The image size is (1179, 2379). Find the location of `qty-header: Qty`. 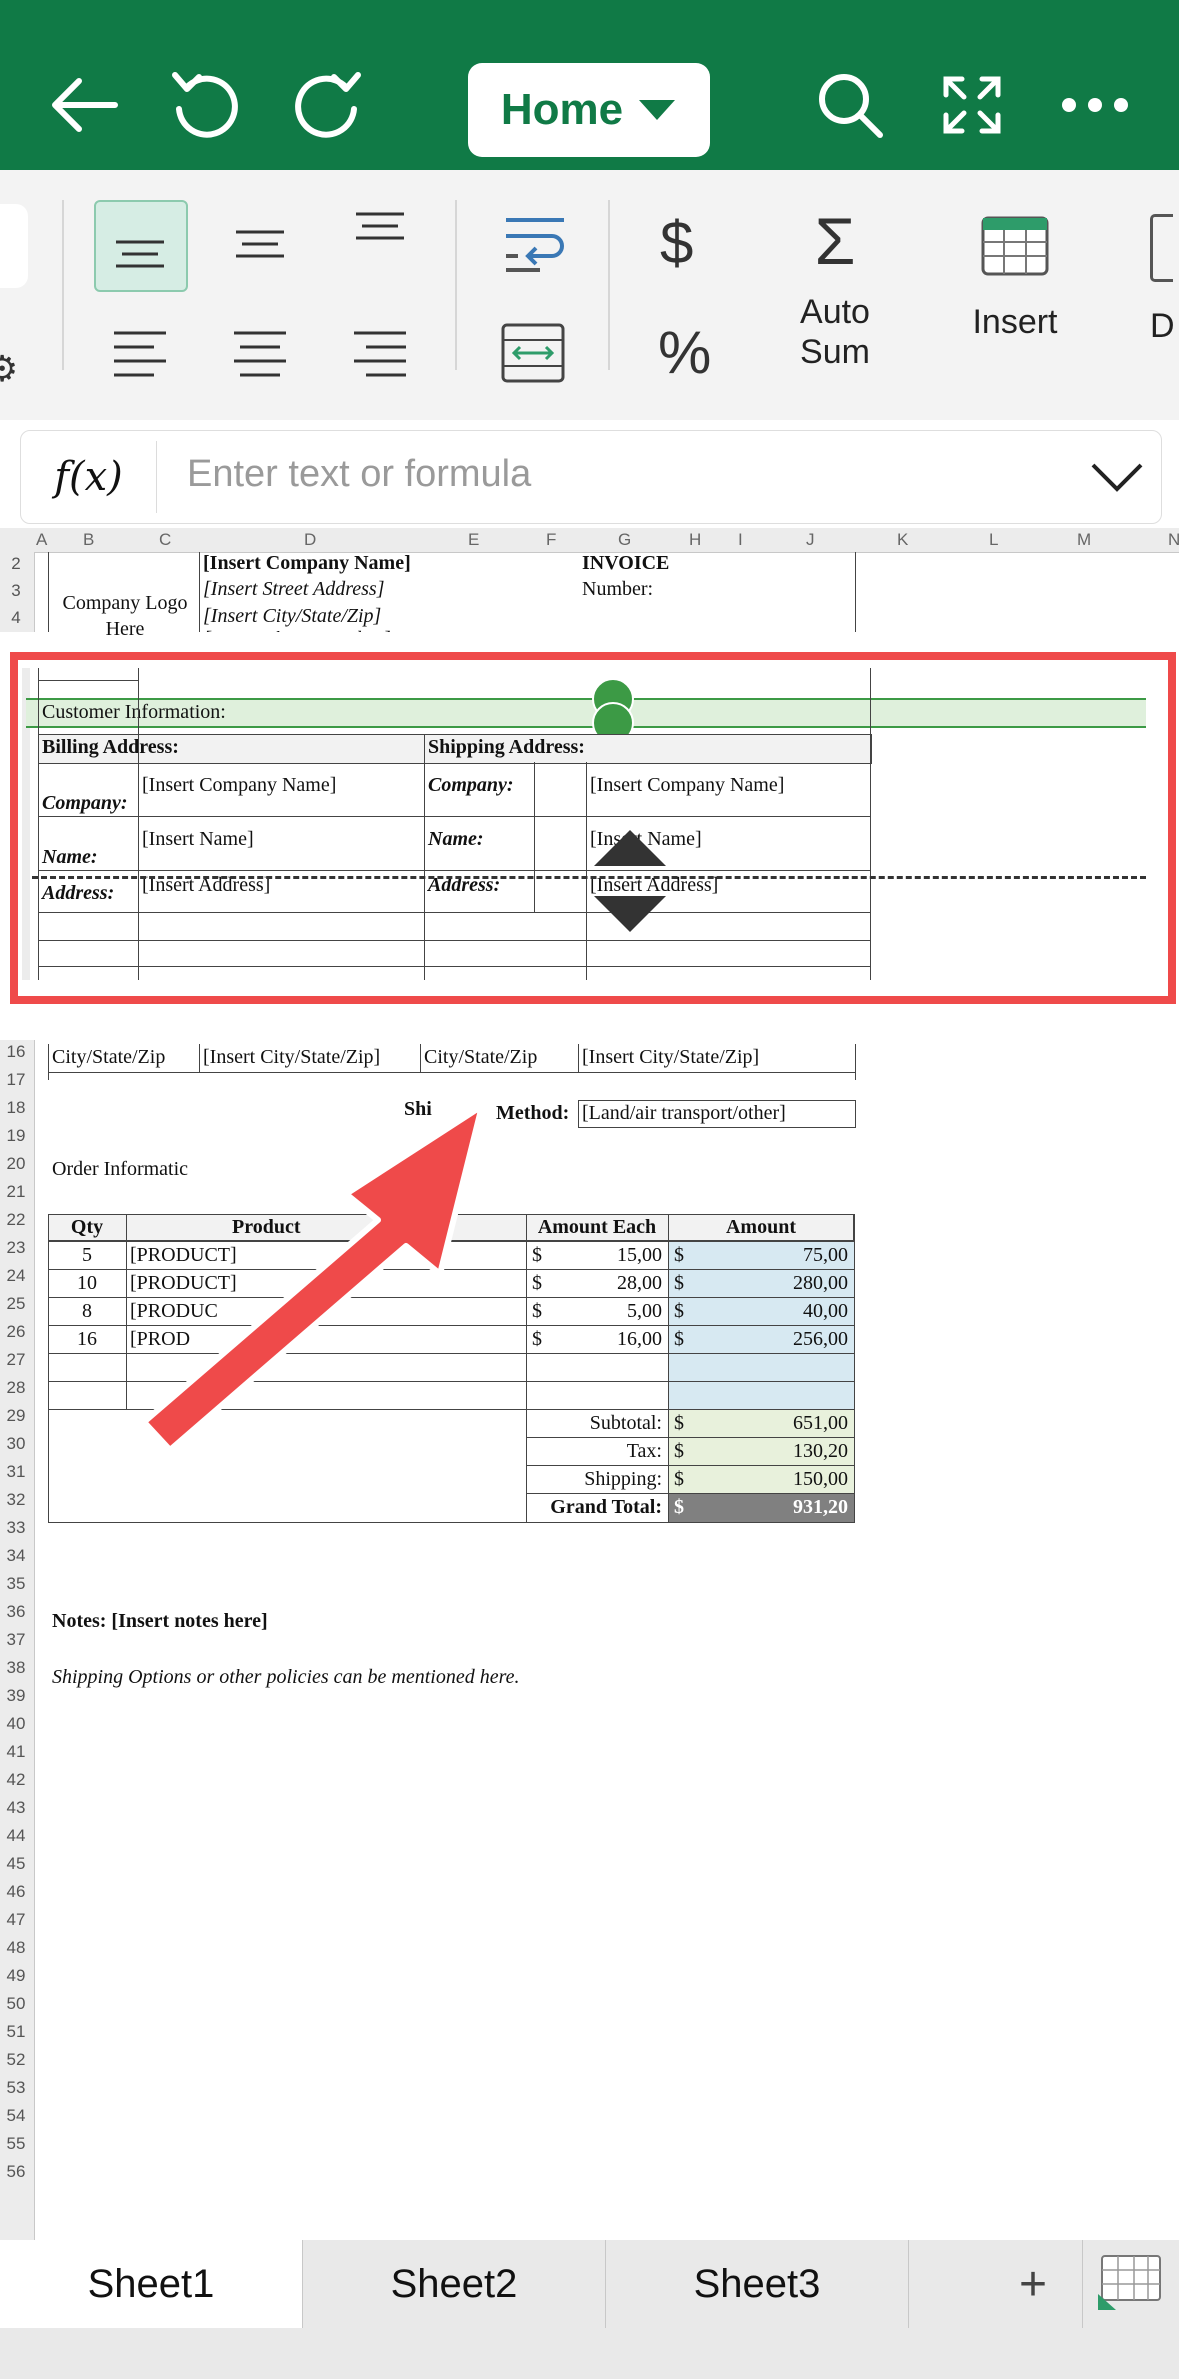

qty-header: Qty is located at coordinates (87, 1227).